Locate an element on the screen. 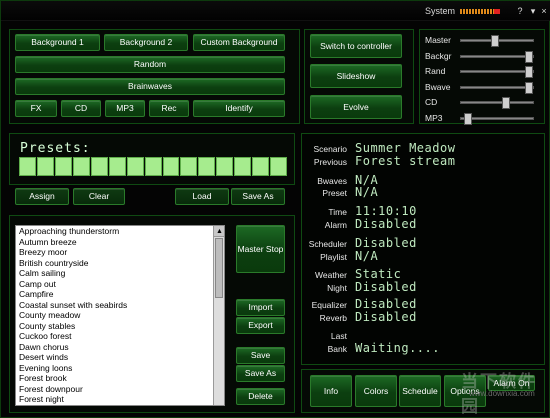  list-item: Evening loons is located at coordinates (120, 368).